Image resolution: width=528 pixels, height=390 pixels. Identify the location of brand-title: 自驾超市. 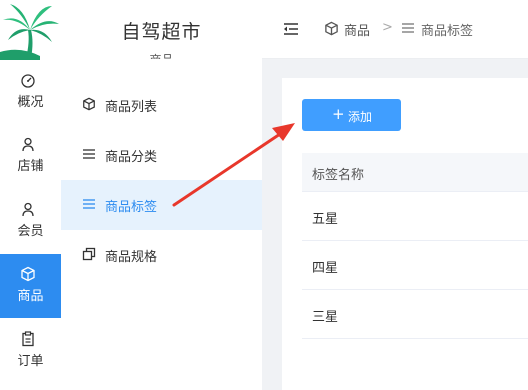
(161, 32).